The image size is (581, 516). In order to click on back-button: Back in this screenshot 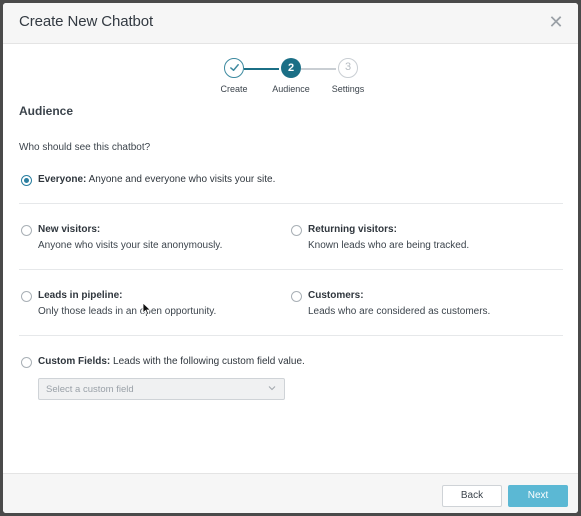, I will do `click(472, 496)`.